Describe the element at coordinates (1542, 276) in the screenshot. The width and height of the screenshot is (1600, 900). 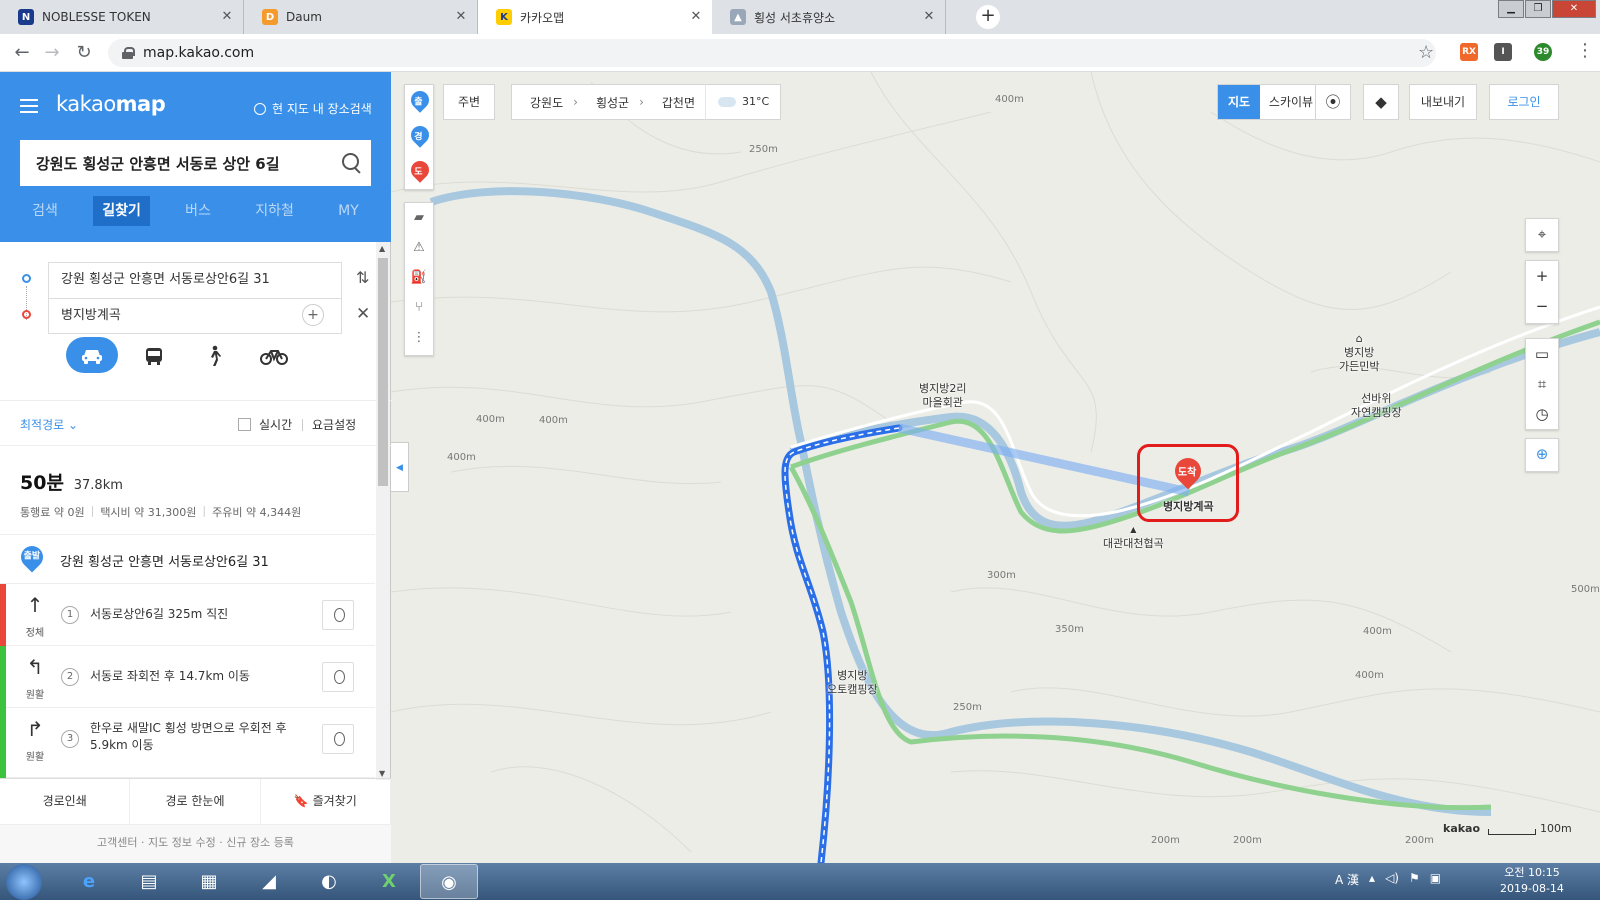
I see `zoom-in-button: +` at that location.